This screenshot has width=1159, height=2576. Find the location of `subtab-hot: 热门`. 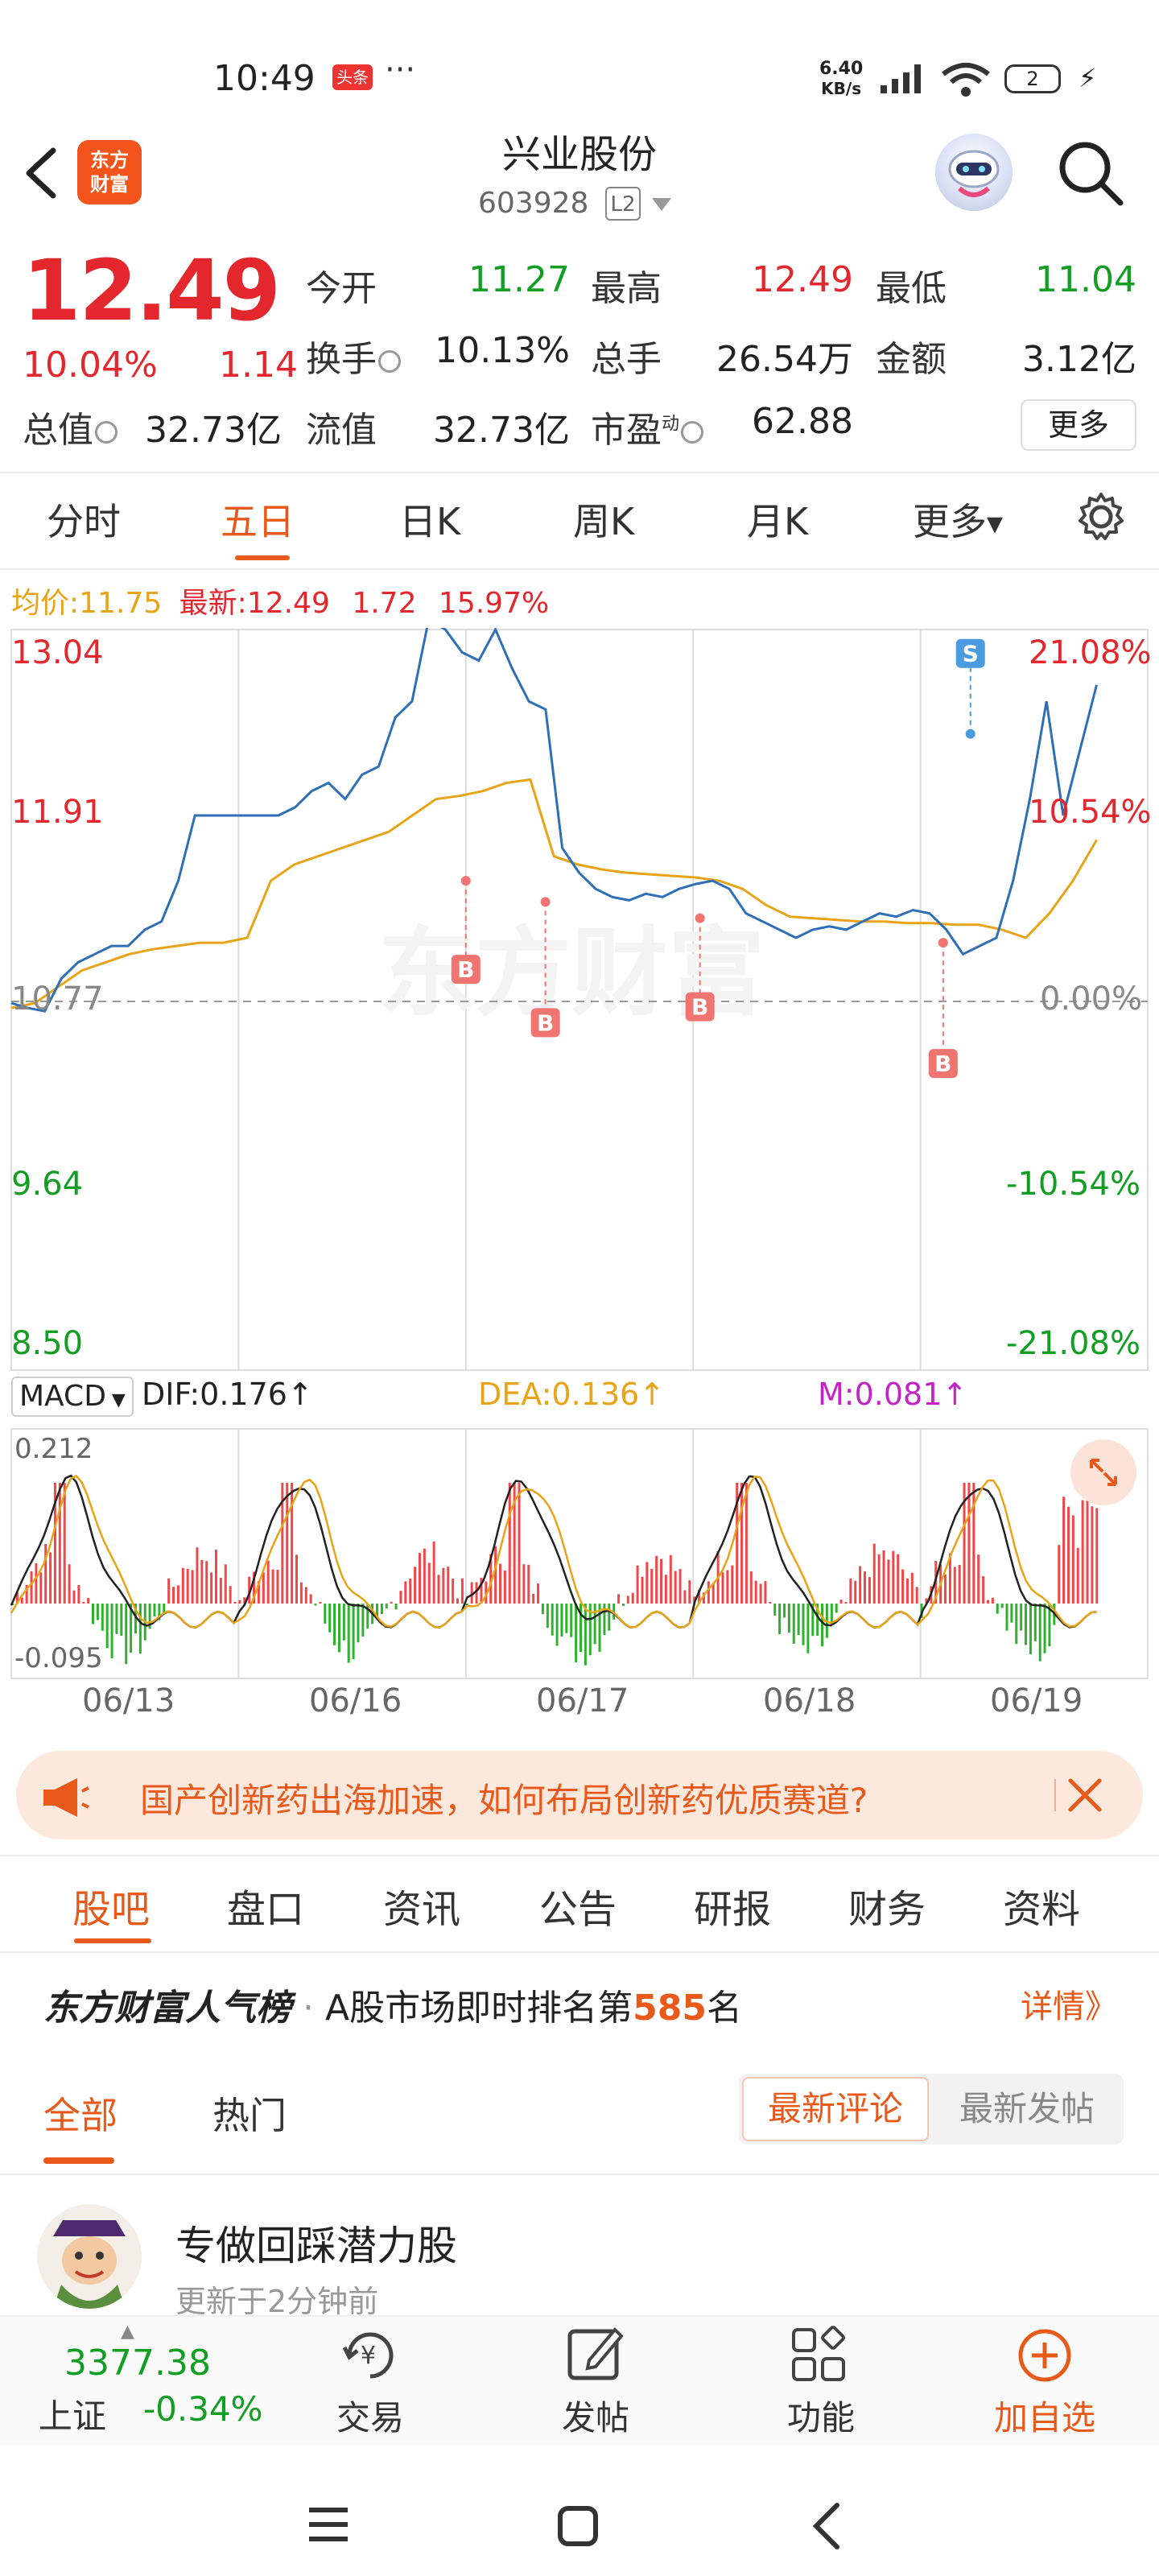

subtab-hot: 热门 is located at coordinates (249, 2113).